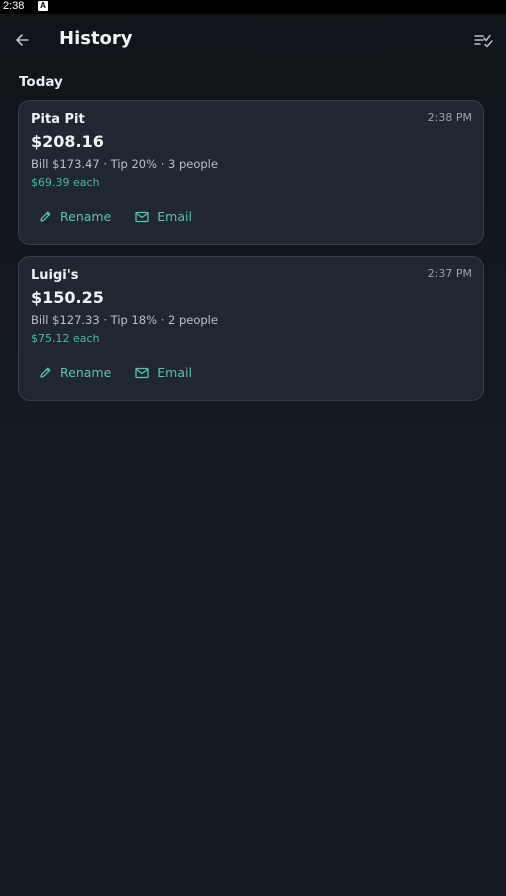 The image size is (506, 896). What do you see at coordinates (253, 7) in the screenshot?
I see `status-bar: 2:38 A` at bounding box center [253, 7].